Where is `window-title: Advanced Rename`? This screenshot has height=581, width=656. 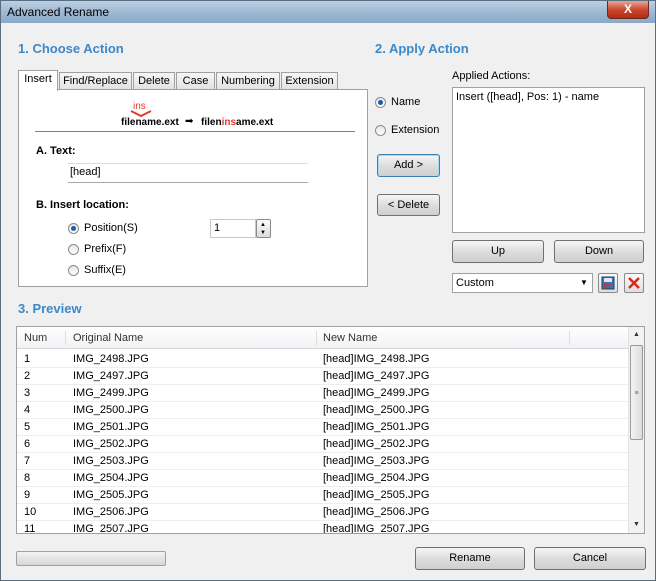 window-title: Advanced Rename is located at coordinates (58, 12).